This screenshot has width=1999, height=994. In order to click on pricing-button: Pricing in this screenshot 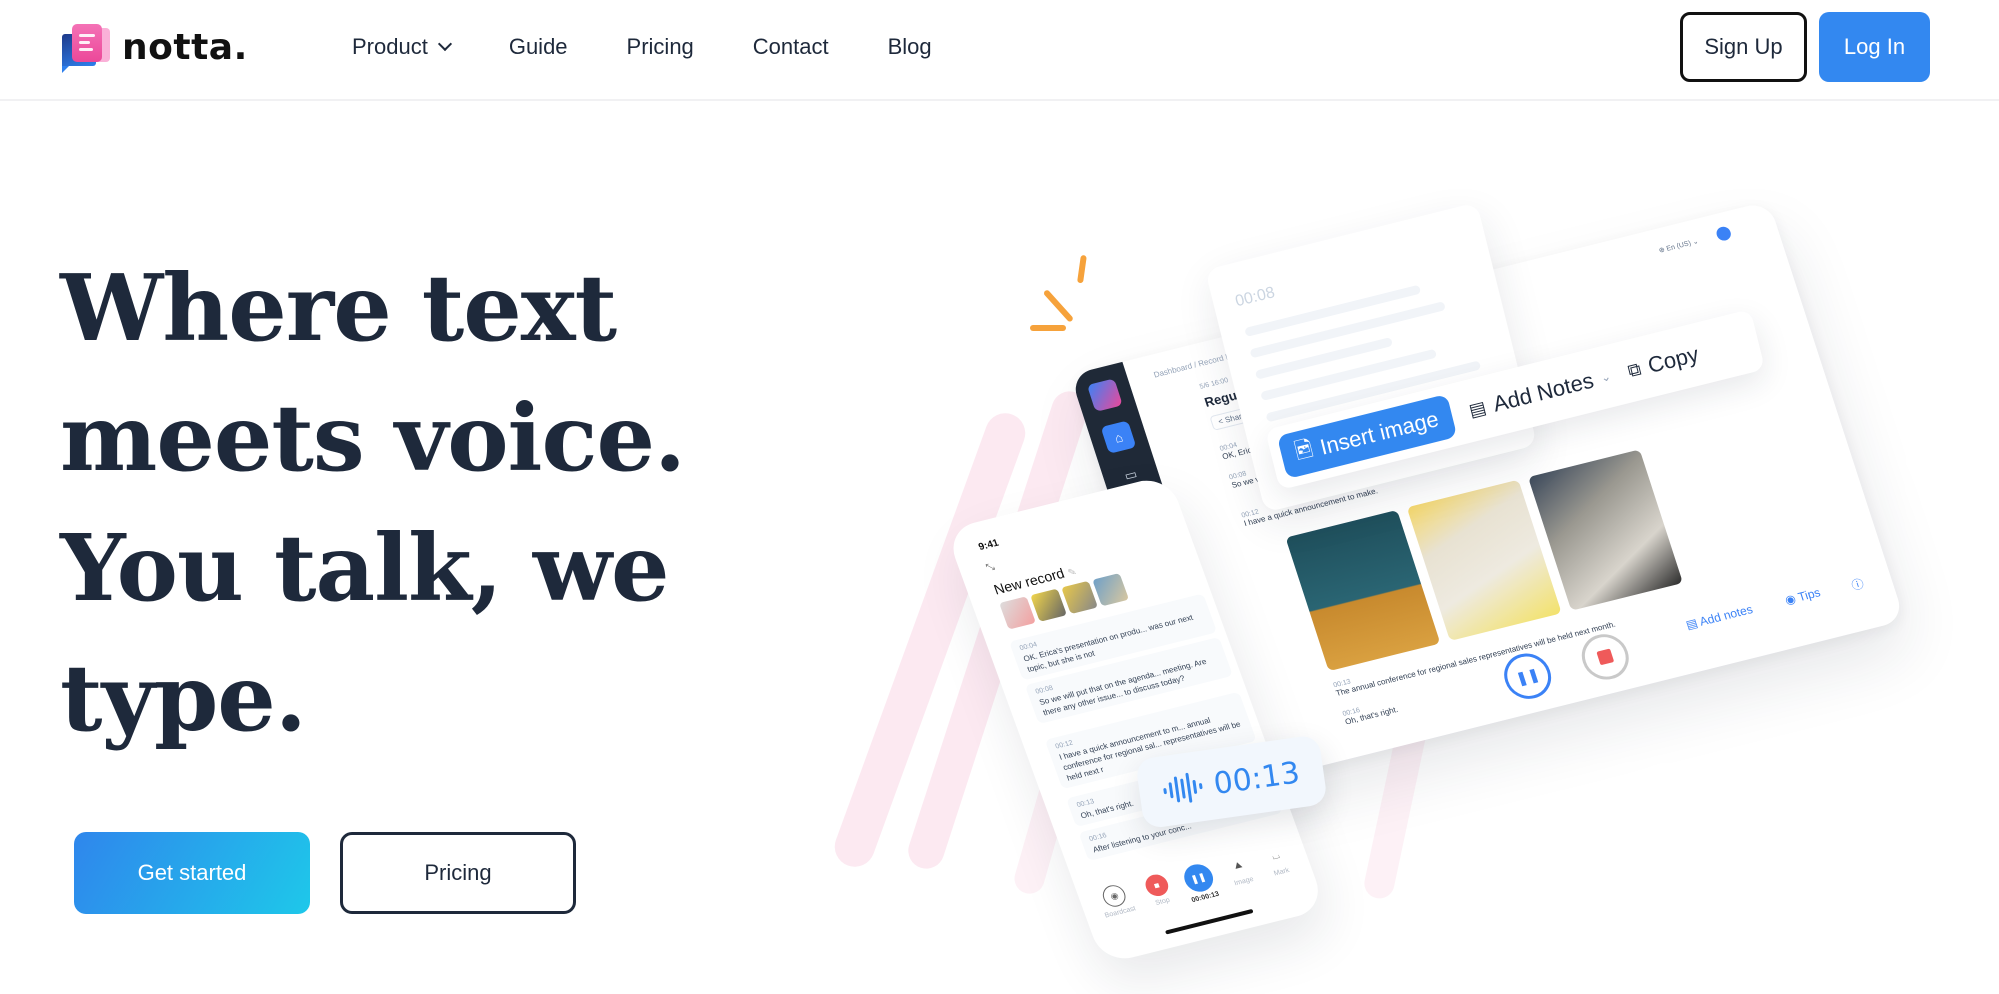, I will do `click(458, 873)`.